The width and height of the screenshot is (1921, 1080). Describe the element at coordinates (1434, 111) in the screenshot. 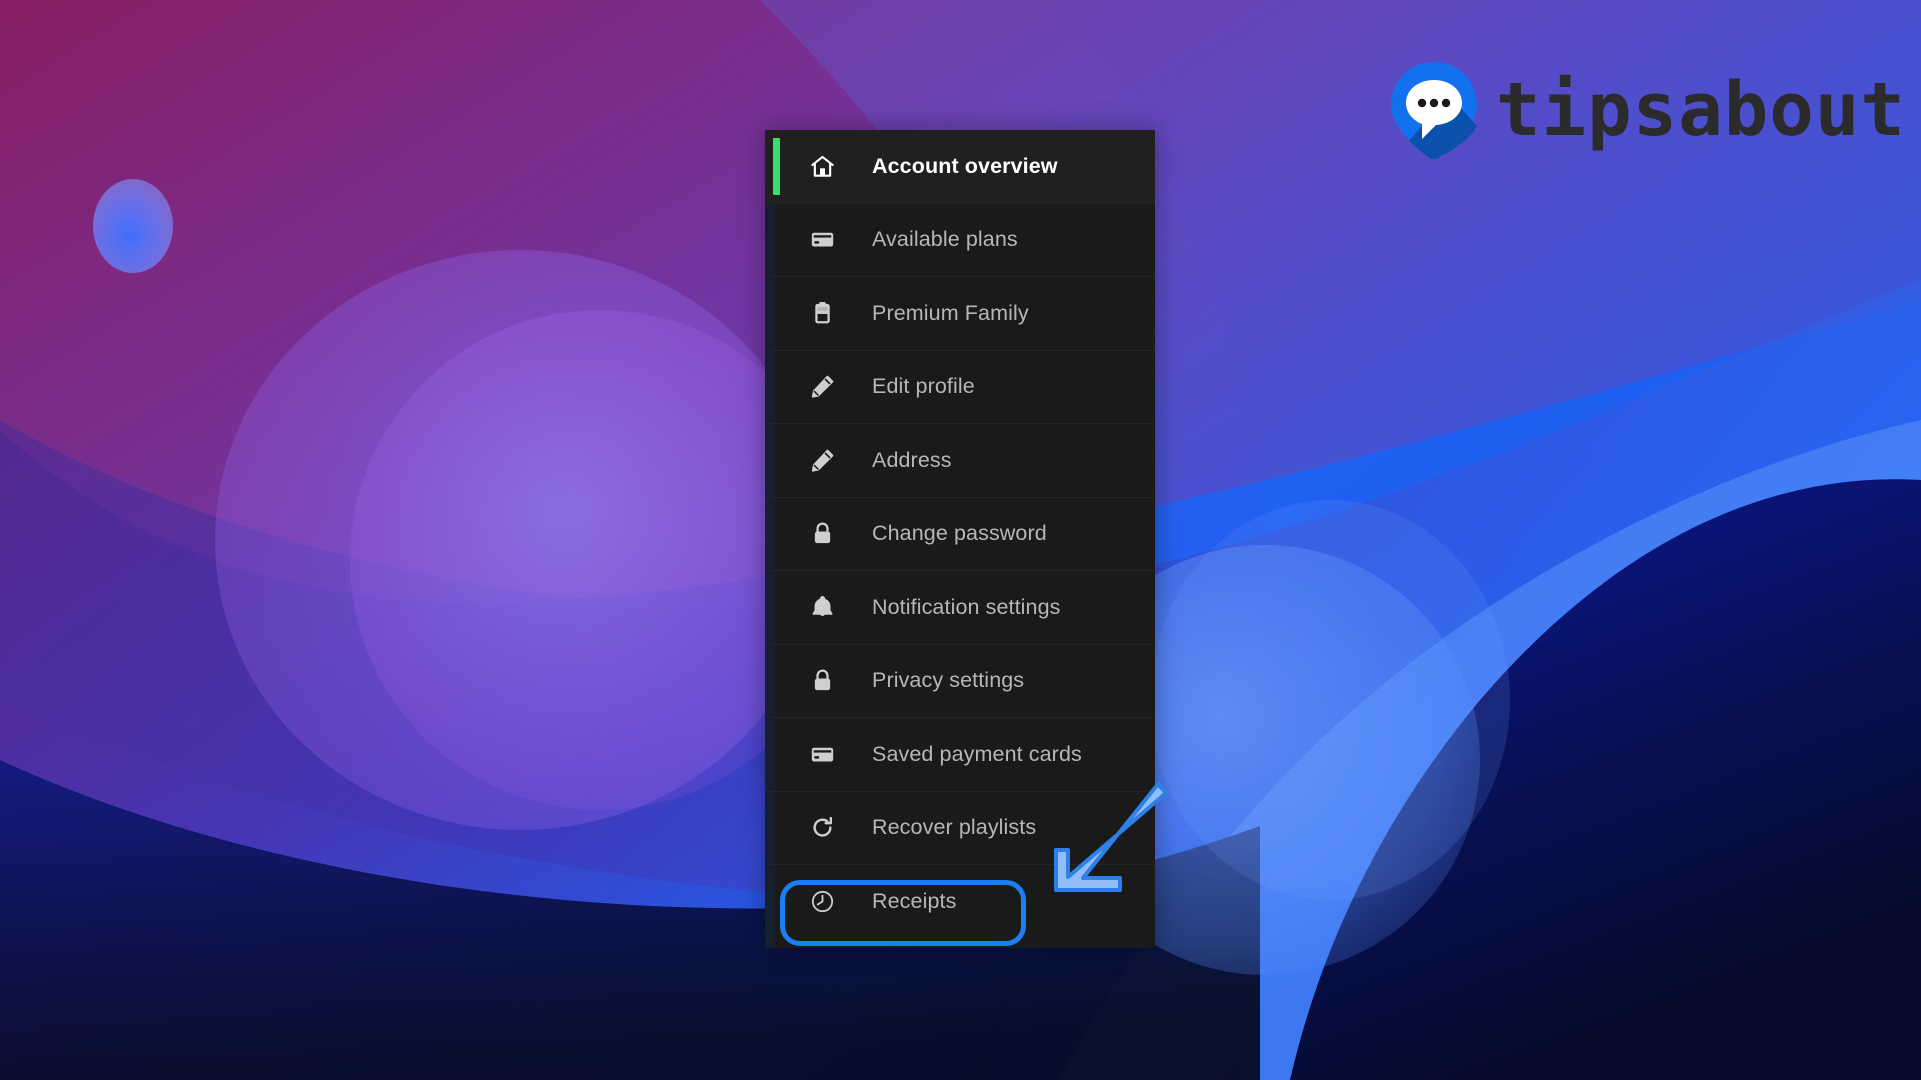

I see `speech-bubble-pin-icon` at that location.